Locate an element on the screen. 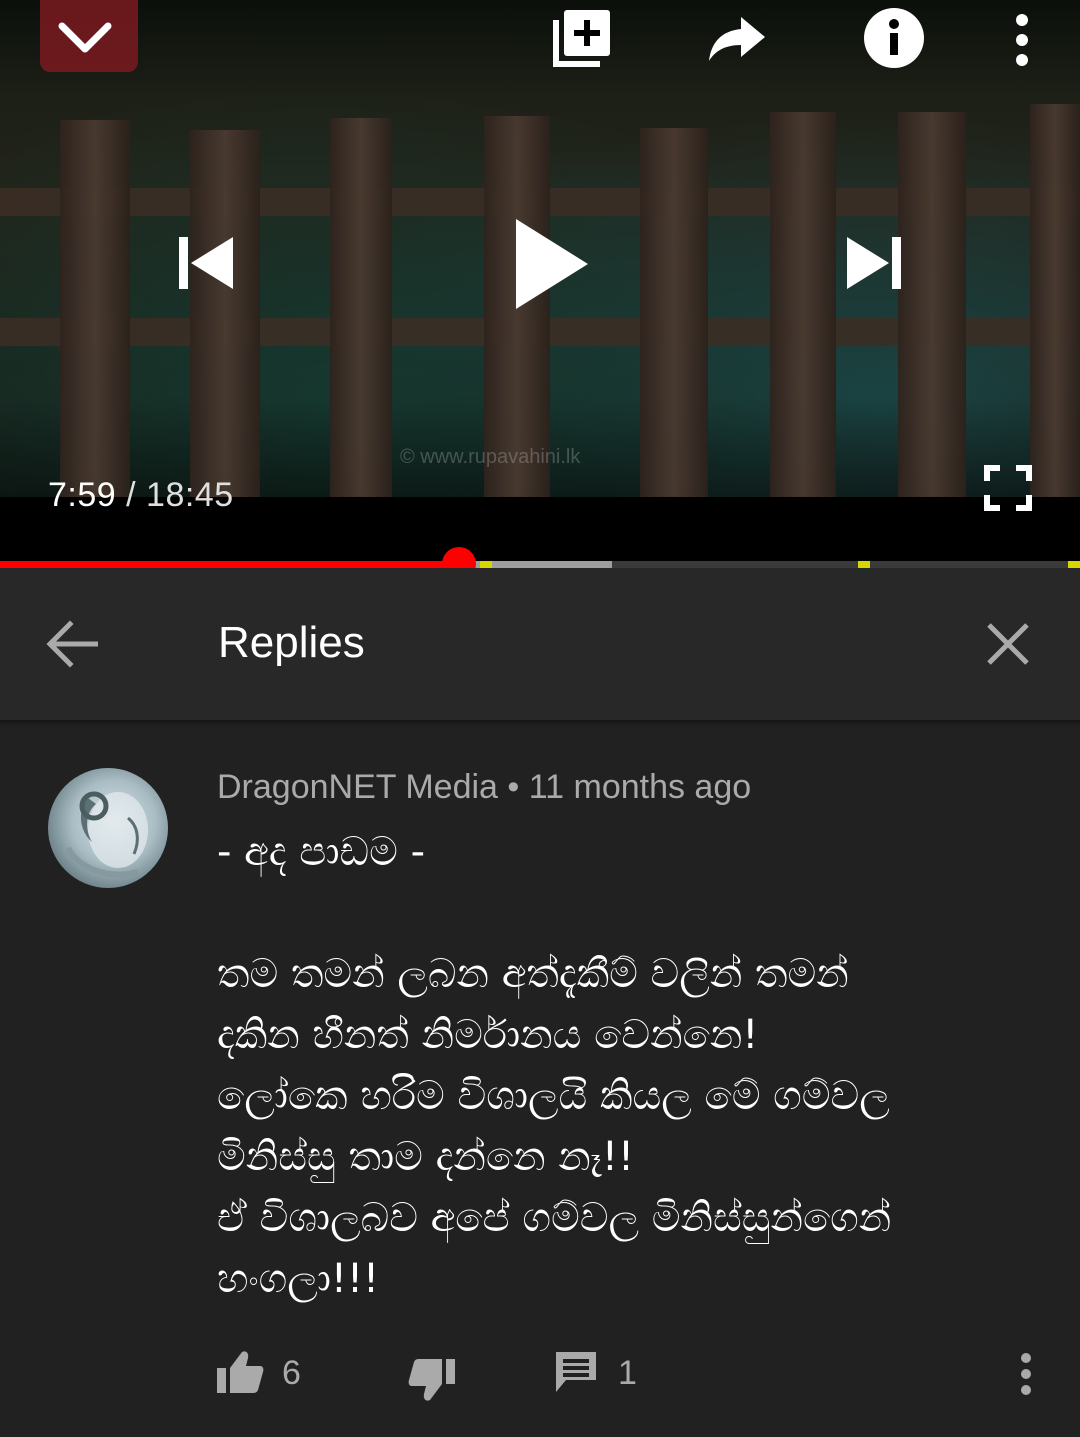 The height and width of the screenshot is (1437, 1080). share-icon is located at coordinates (737, 38).